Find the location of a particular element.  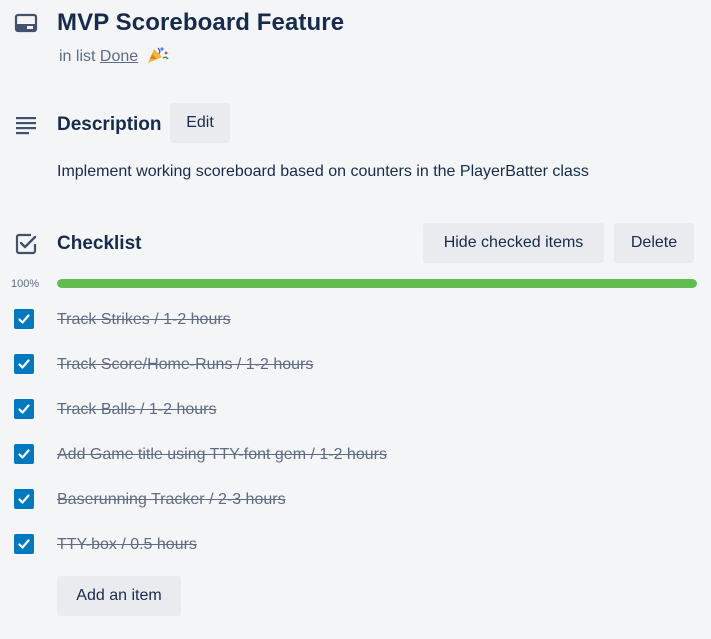

list-prefix: in list is located at coordinates (77, 56).